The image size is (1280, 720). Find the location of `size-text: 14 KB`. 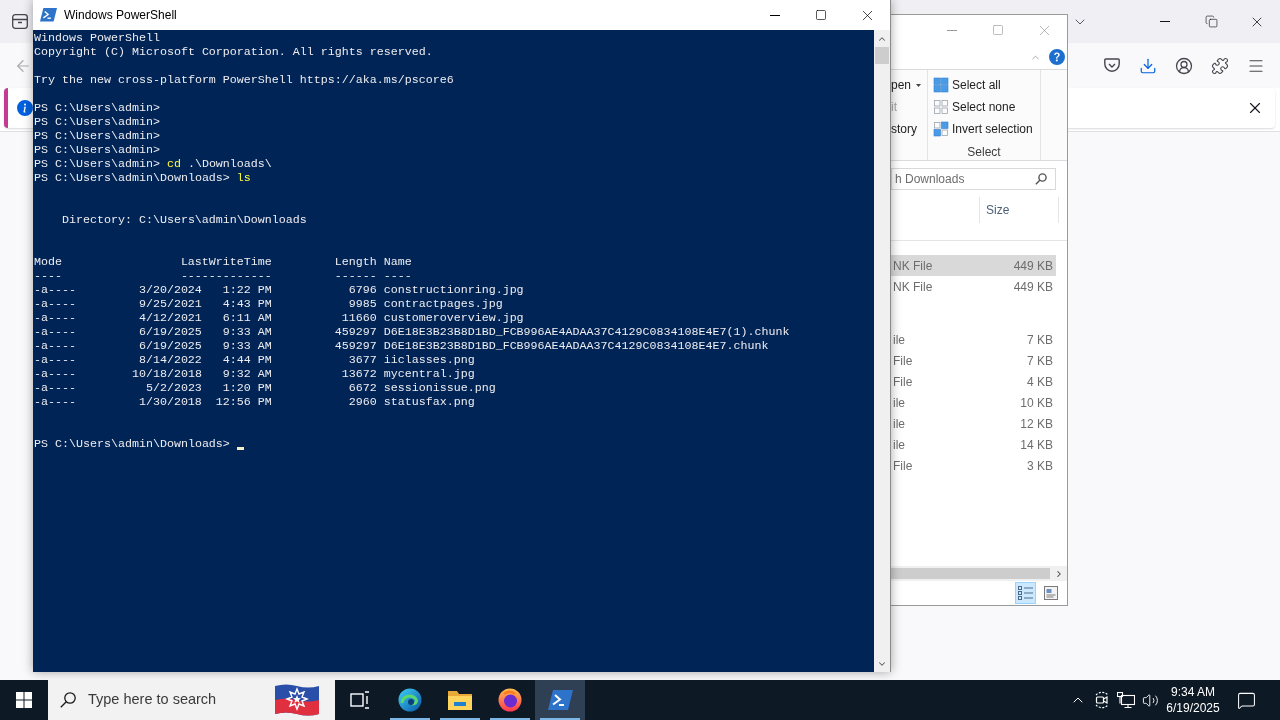

size-text: 14 KB is located at coordinates (1036, 445).